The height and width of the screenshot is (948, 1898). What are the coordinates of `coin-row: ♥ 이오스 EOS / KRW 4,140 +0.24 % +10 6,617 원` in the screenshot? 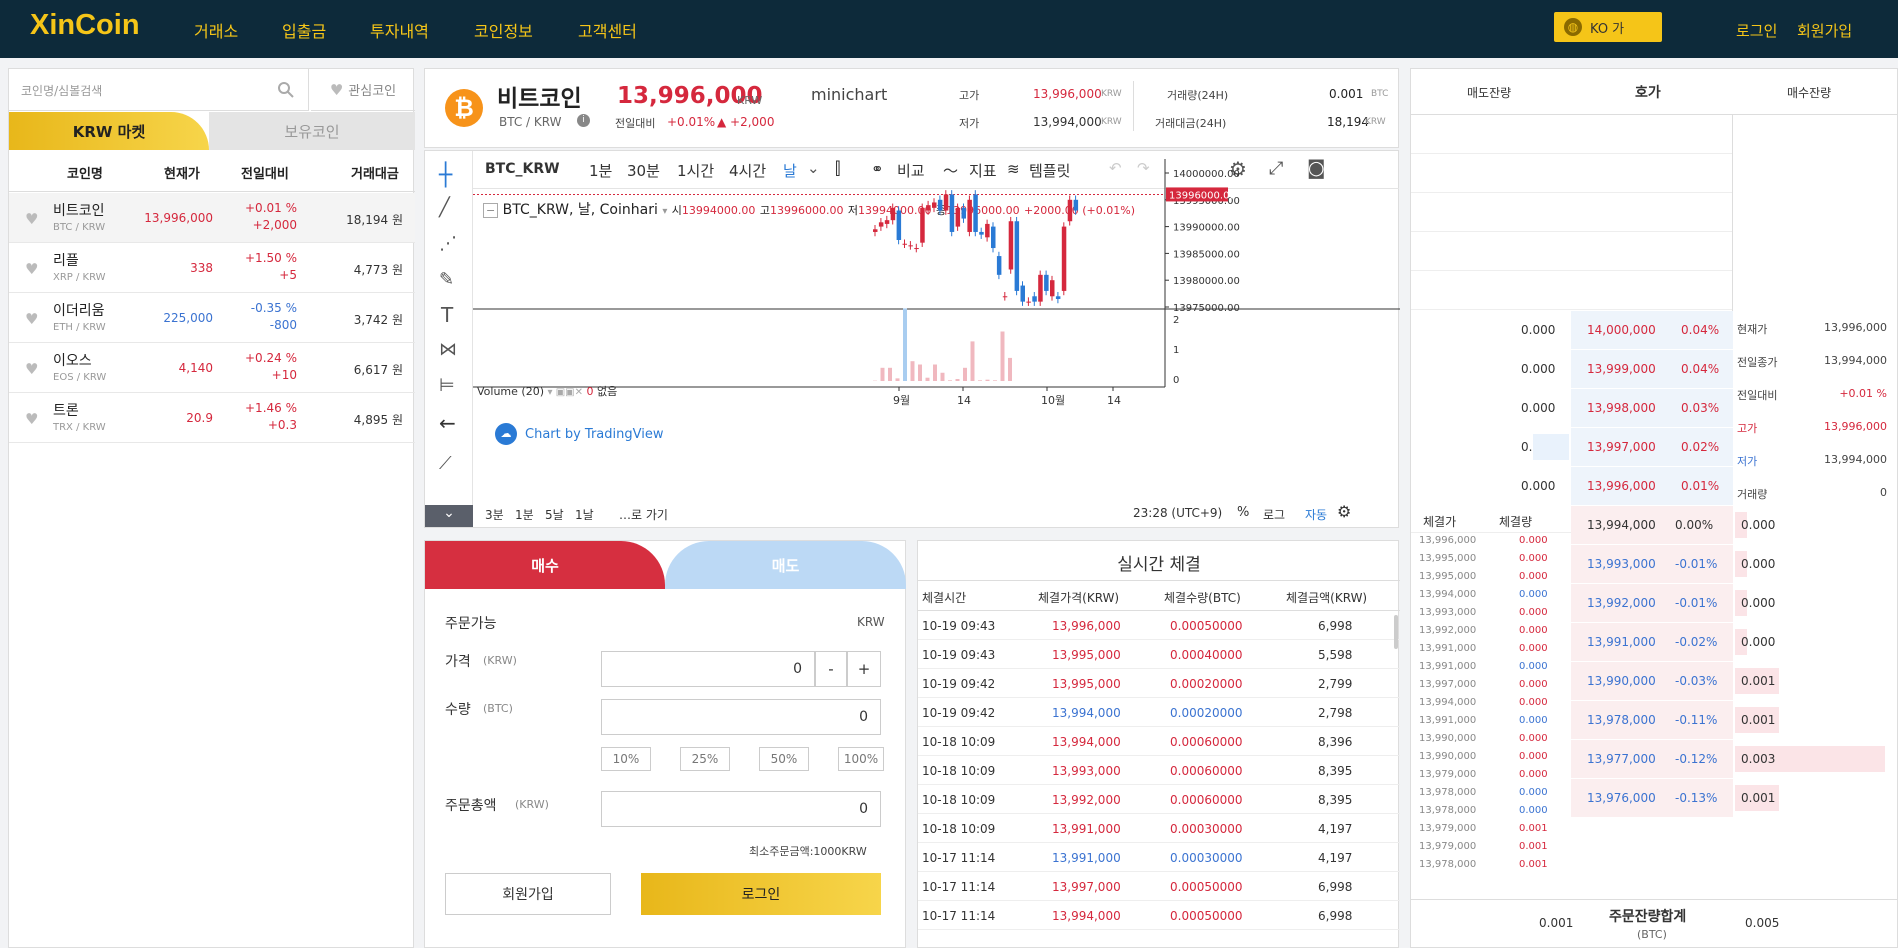 It's located at (212, 368).